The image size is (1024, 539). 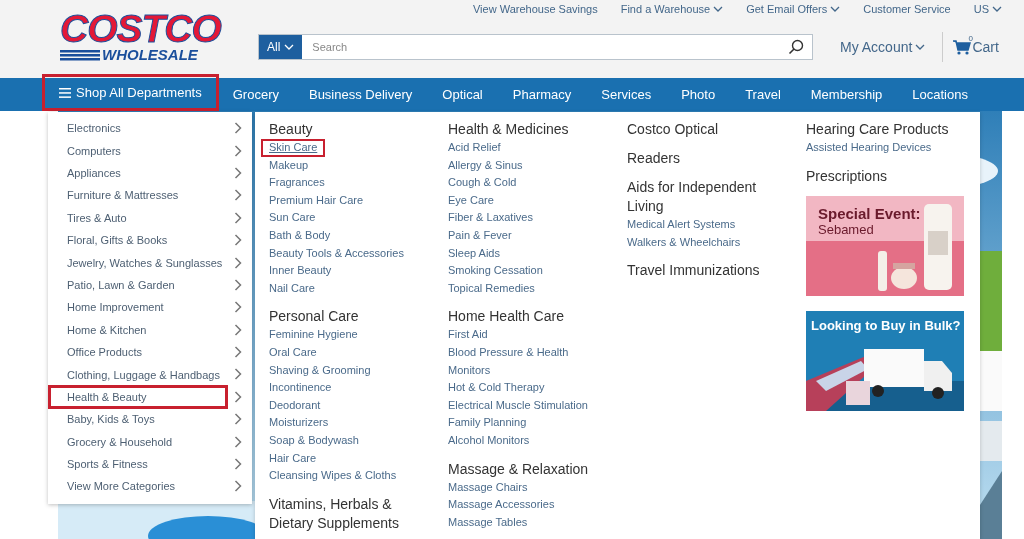 What do you see at coordinates (883, 47) in the screenshot?
I see `account-menu: My Account` at bounding box center [883, 47].